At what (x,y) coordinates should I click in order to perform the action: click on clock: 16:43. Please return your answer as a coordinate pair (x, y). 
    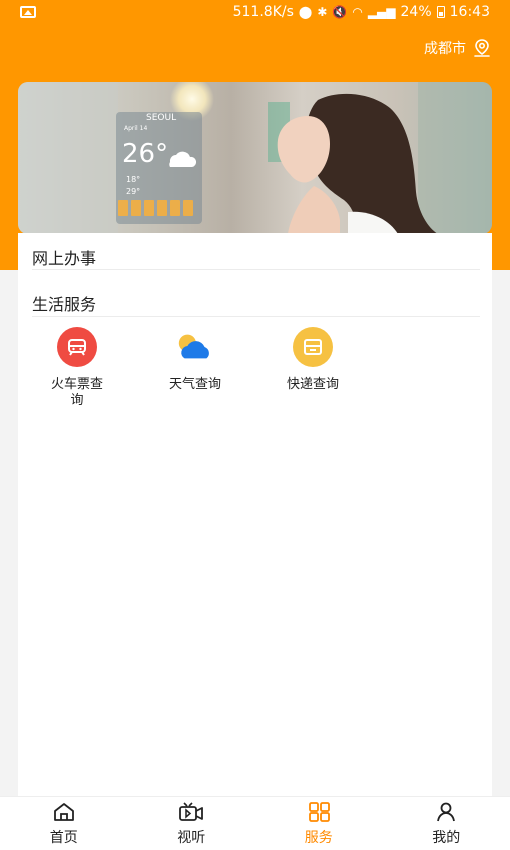
    Looking at the image, I should click on (469, 12).